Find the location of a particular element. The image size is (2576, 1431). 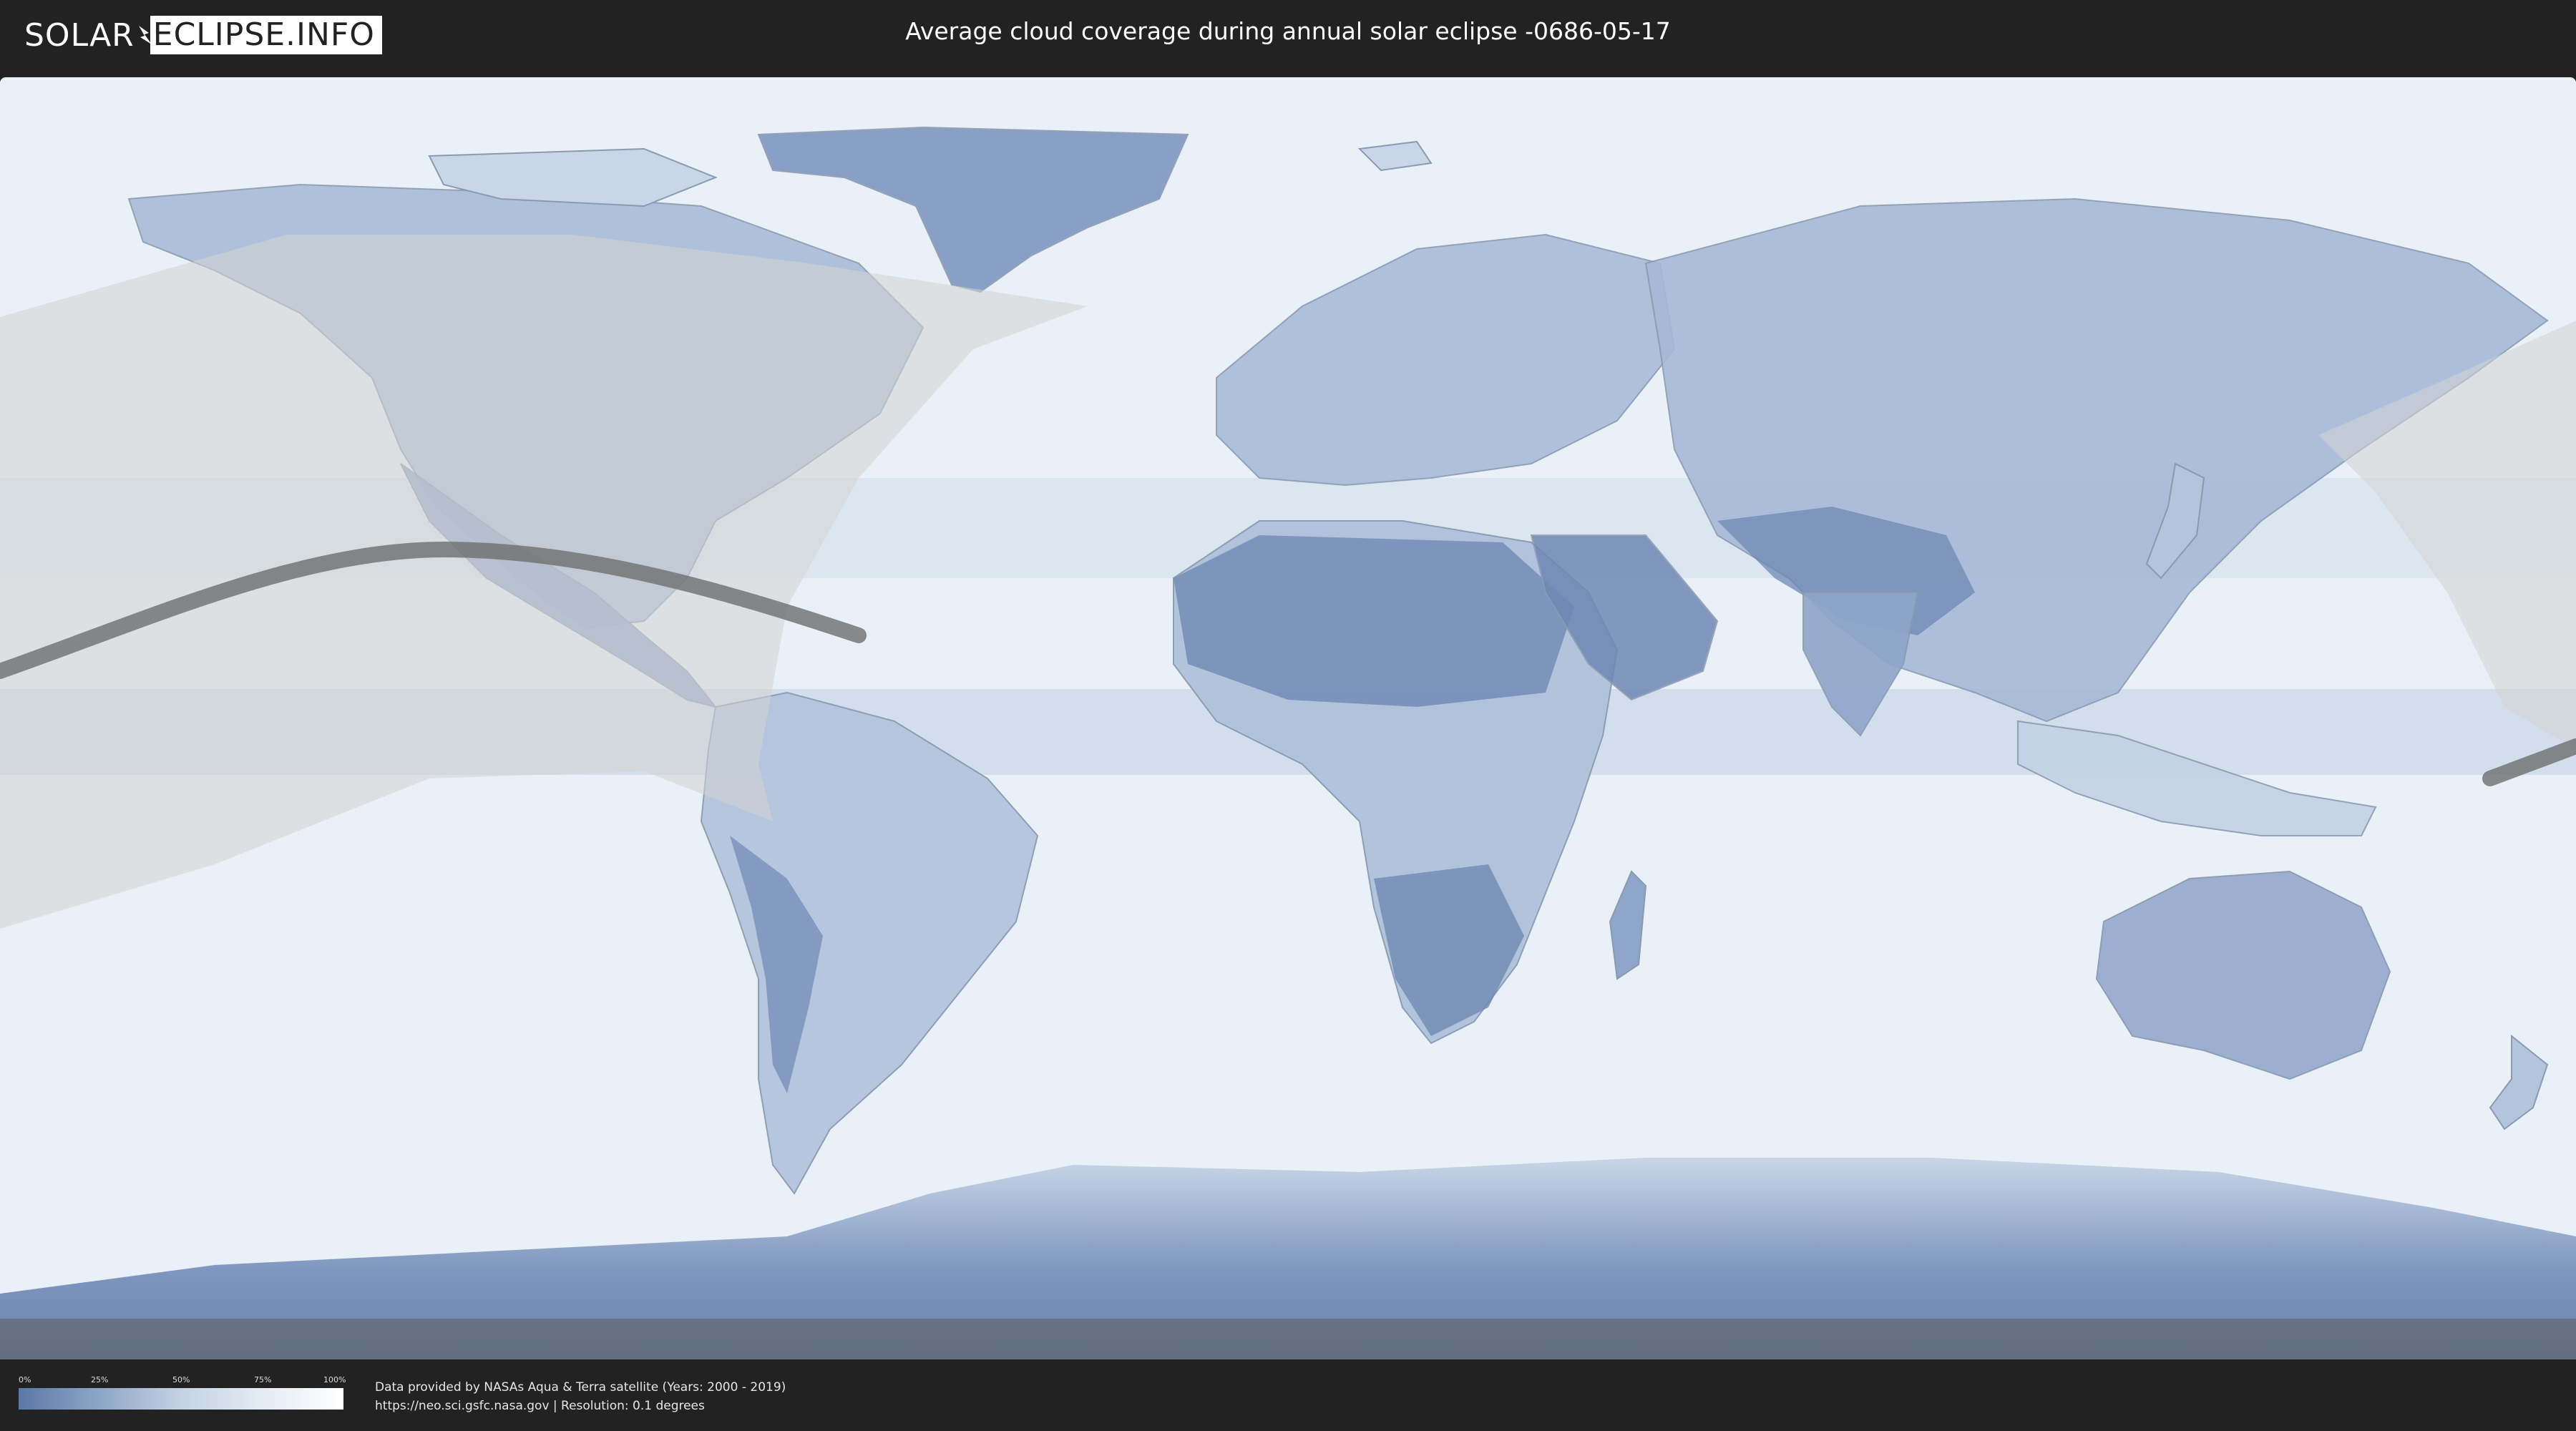

cloud-coverage-legend: 0% 25% 50% 75% 100% is located at coordinates (182, 1392).